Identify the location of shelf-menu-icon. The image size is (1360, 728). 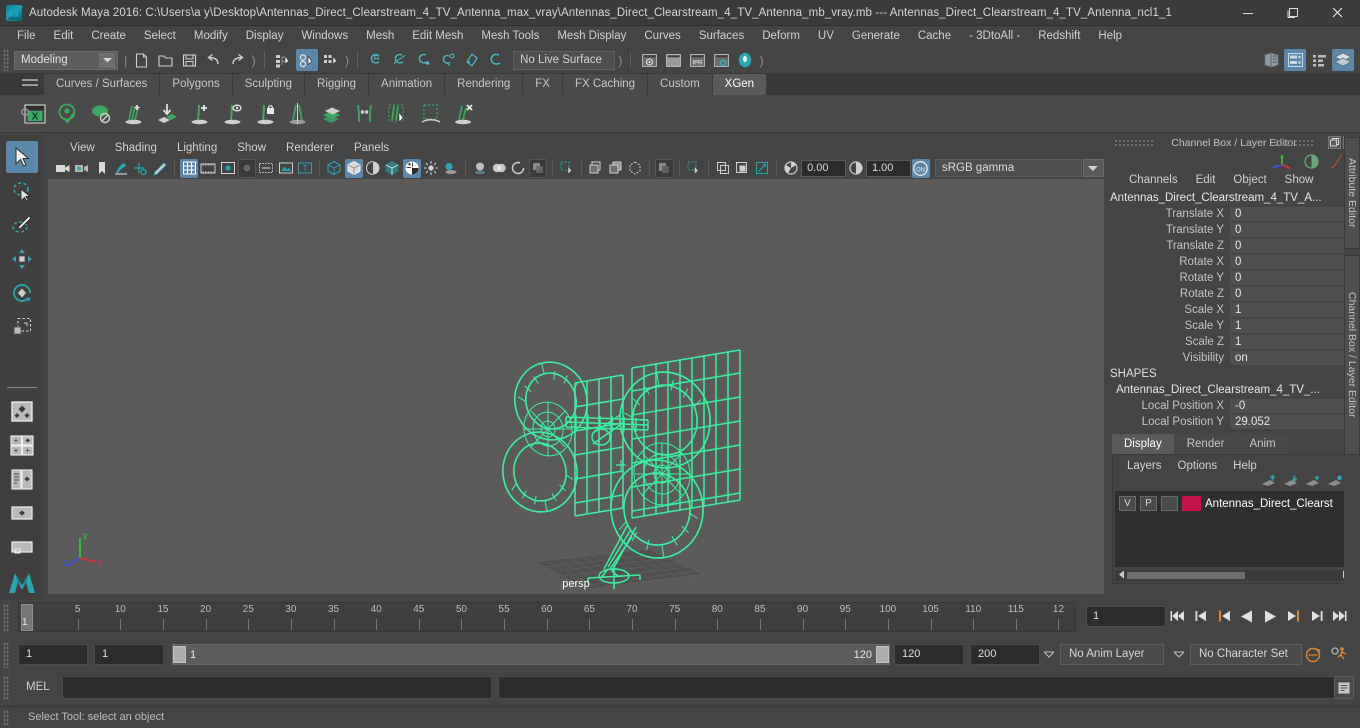
(30, 84).